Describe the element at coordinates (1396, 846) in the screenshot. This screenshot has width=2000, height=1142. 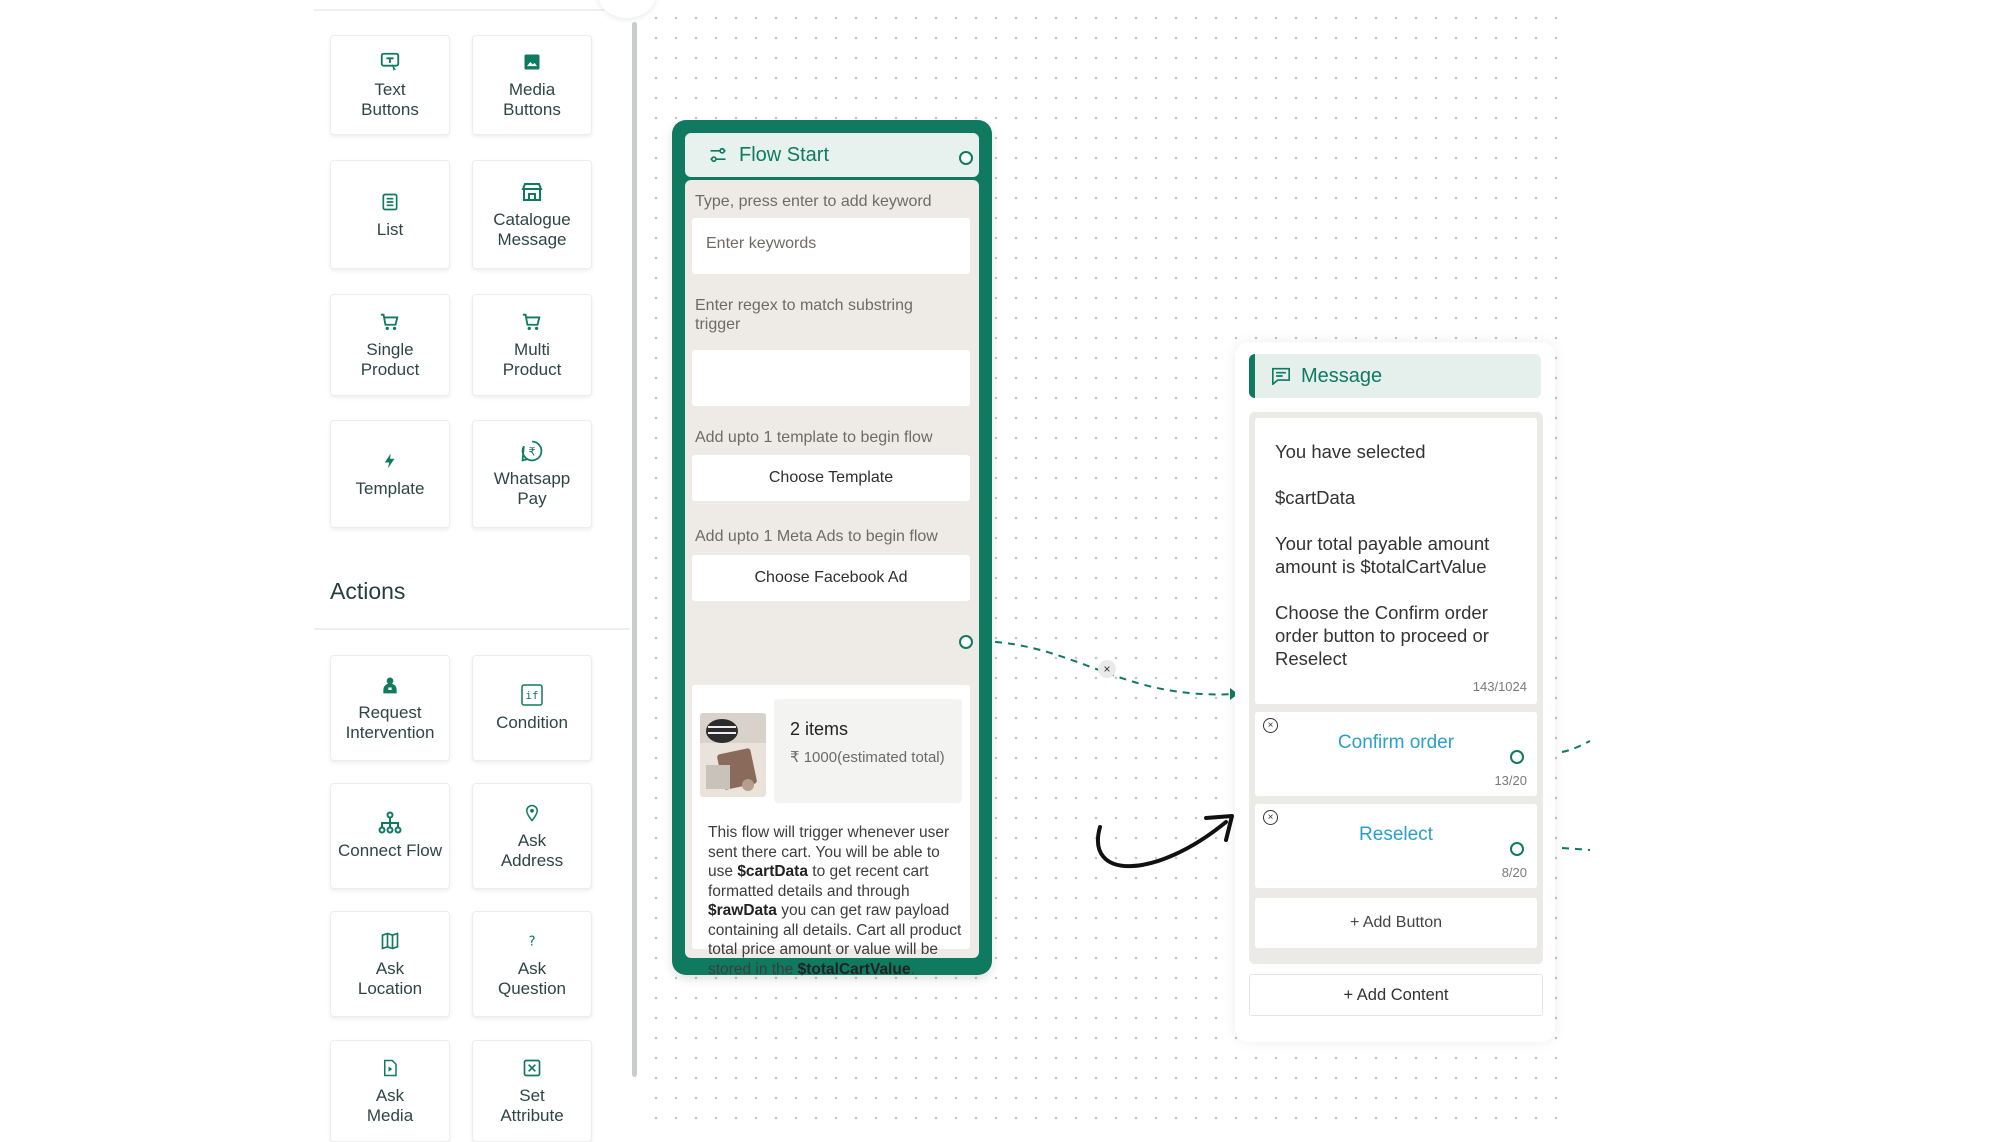
I see `reply-button-reselect: × Reselect 8/20` at that location.